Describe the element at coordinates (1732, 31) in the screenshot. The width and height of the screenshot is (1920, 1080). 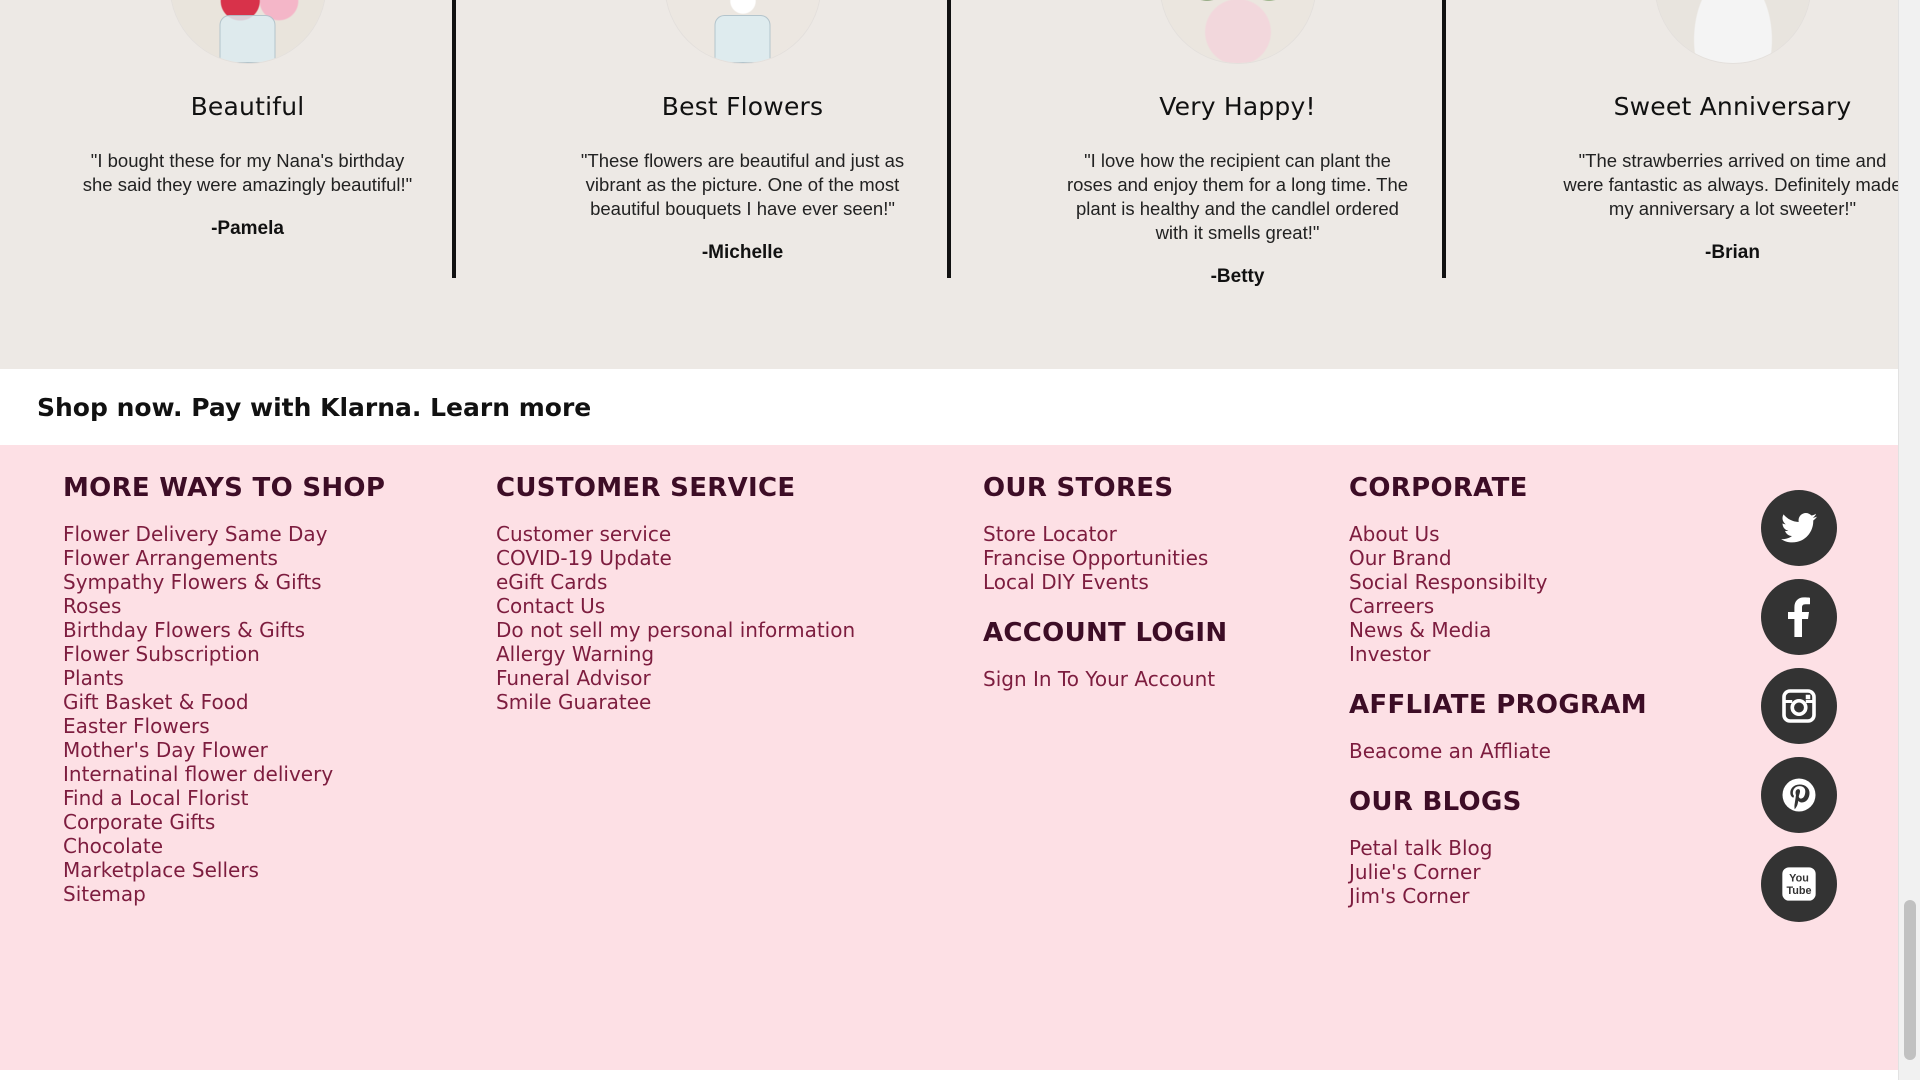
I see `testimonial-image-strawberries` at that location.